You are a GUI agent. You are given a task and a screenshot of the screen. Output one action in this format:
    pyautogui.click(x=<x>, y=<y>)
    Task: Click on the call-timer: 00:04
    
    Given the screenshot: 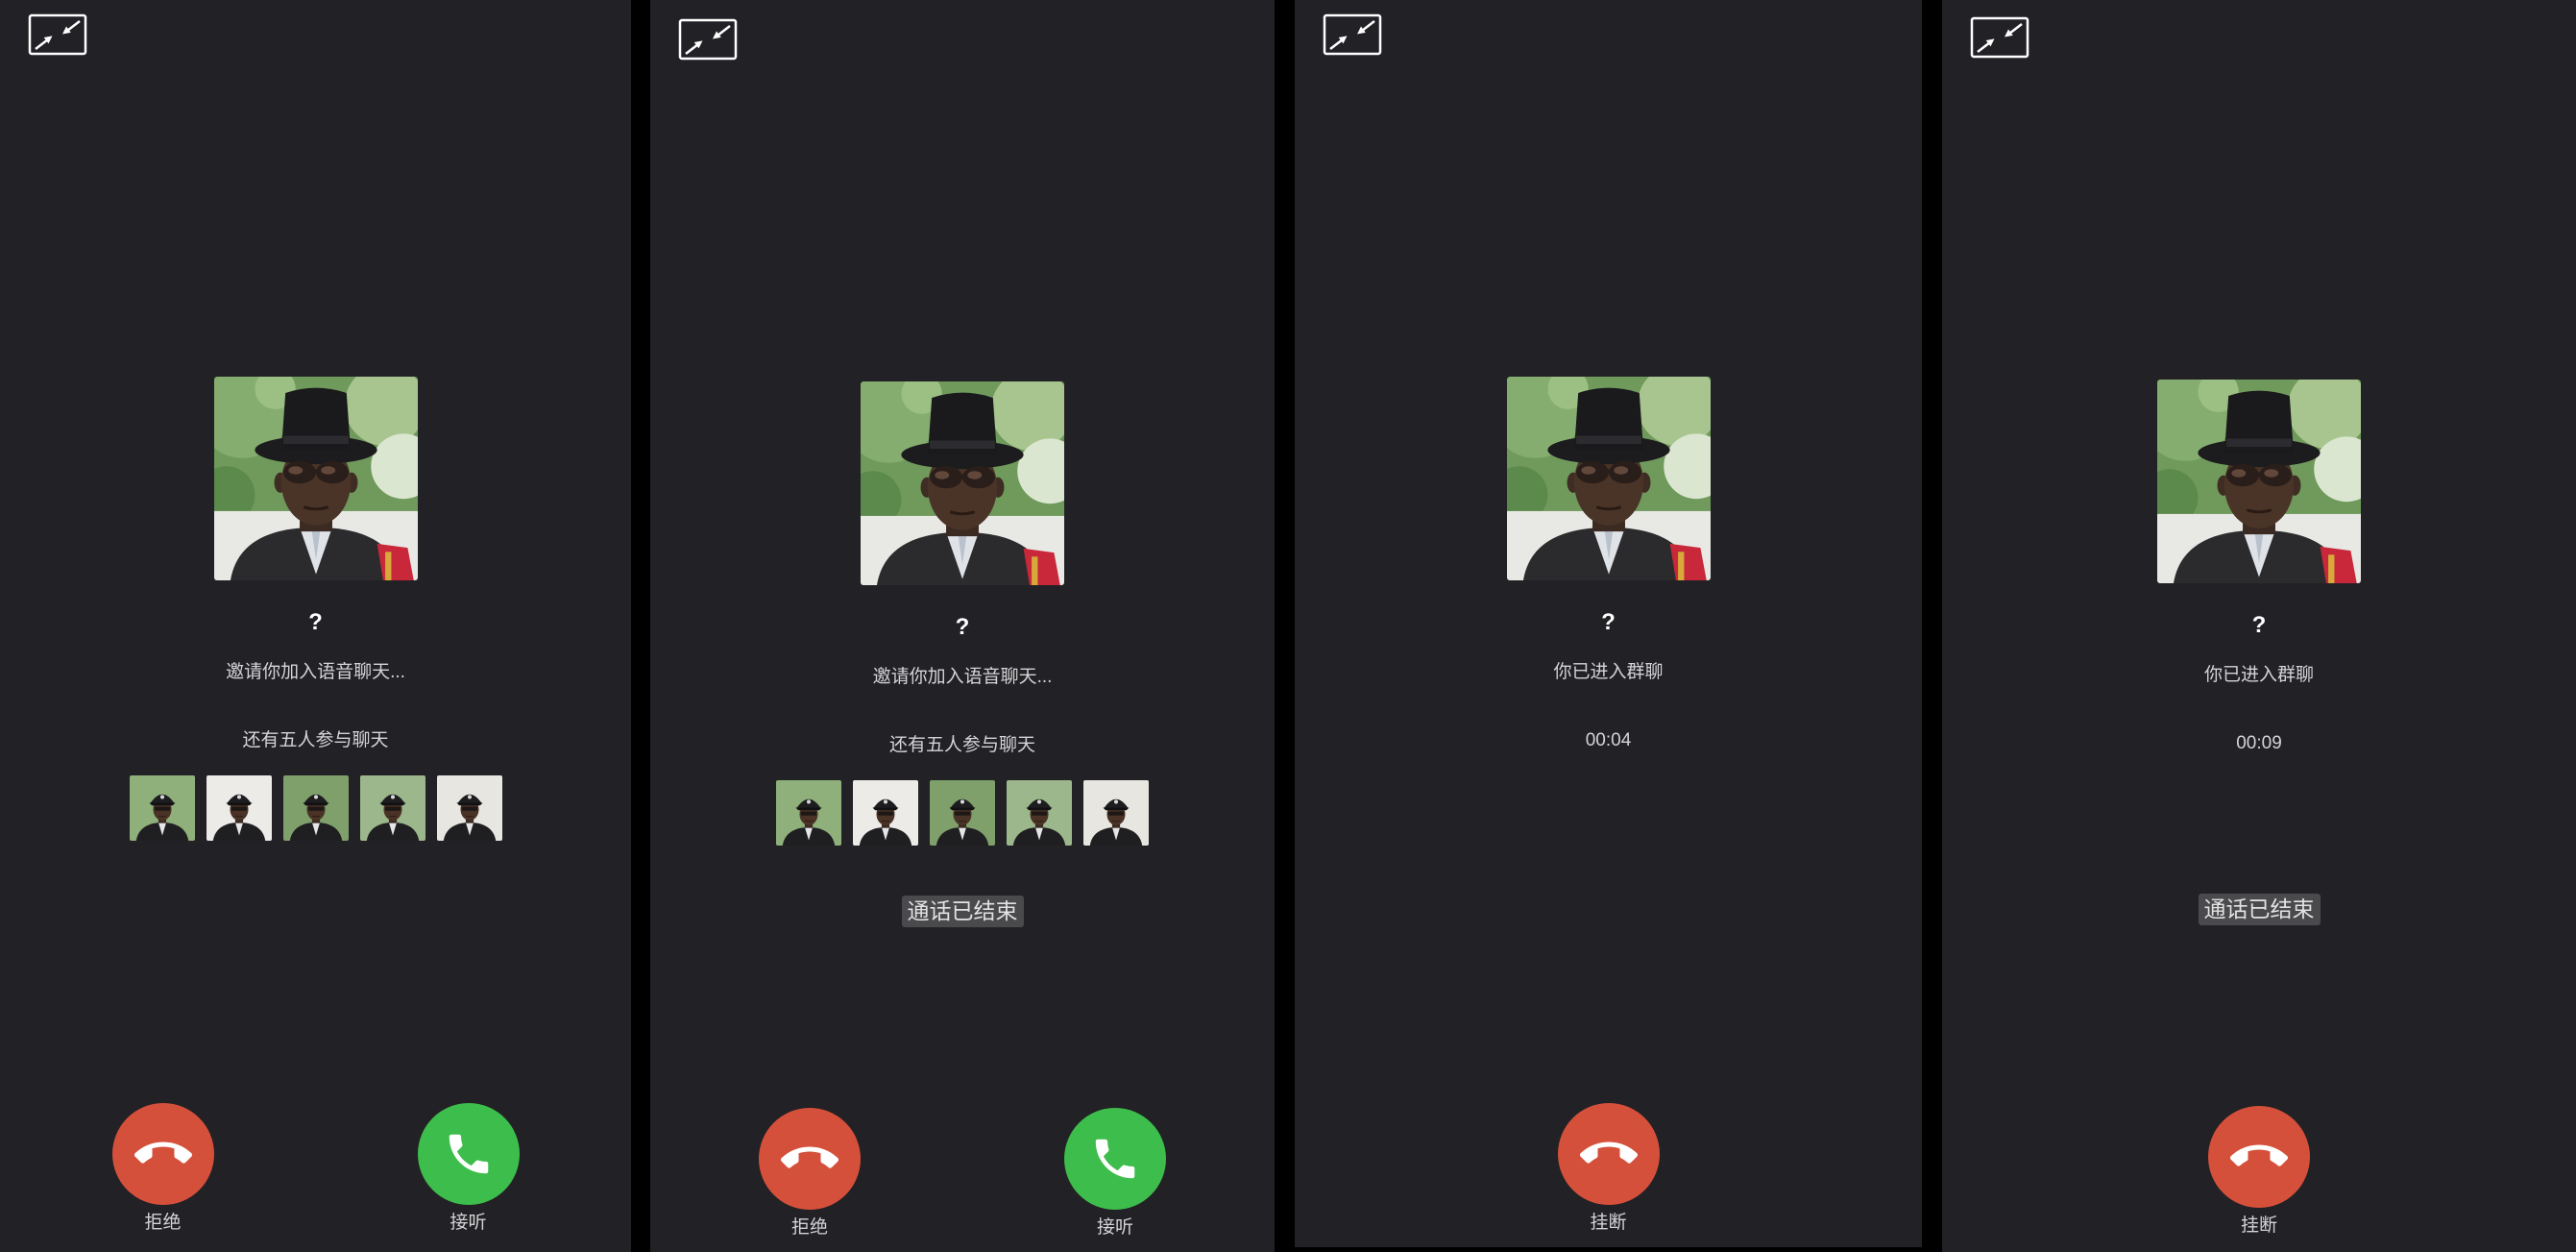 What is the action you would take?
    pyautogui.click(x=1608, y=740)
    